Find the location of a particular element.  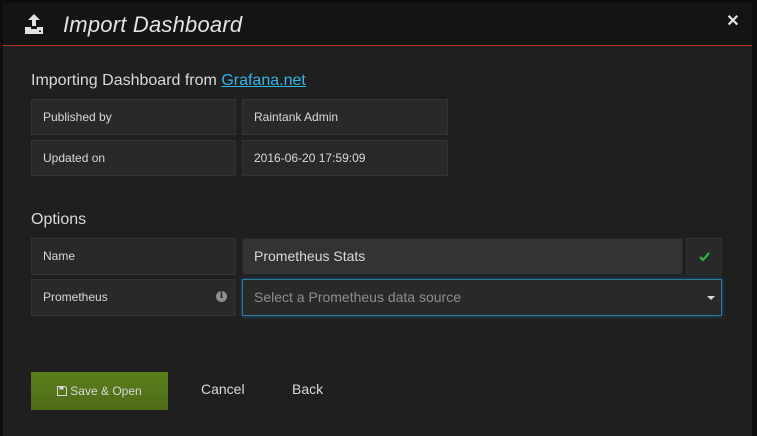

published-by-label: Published by is located at coordinates (133, 117).